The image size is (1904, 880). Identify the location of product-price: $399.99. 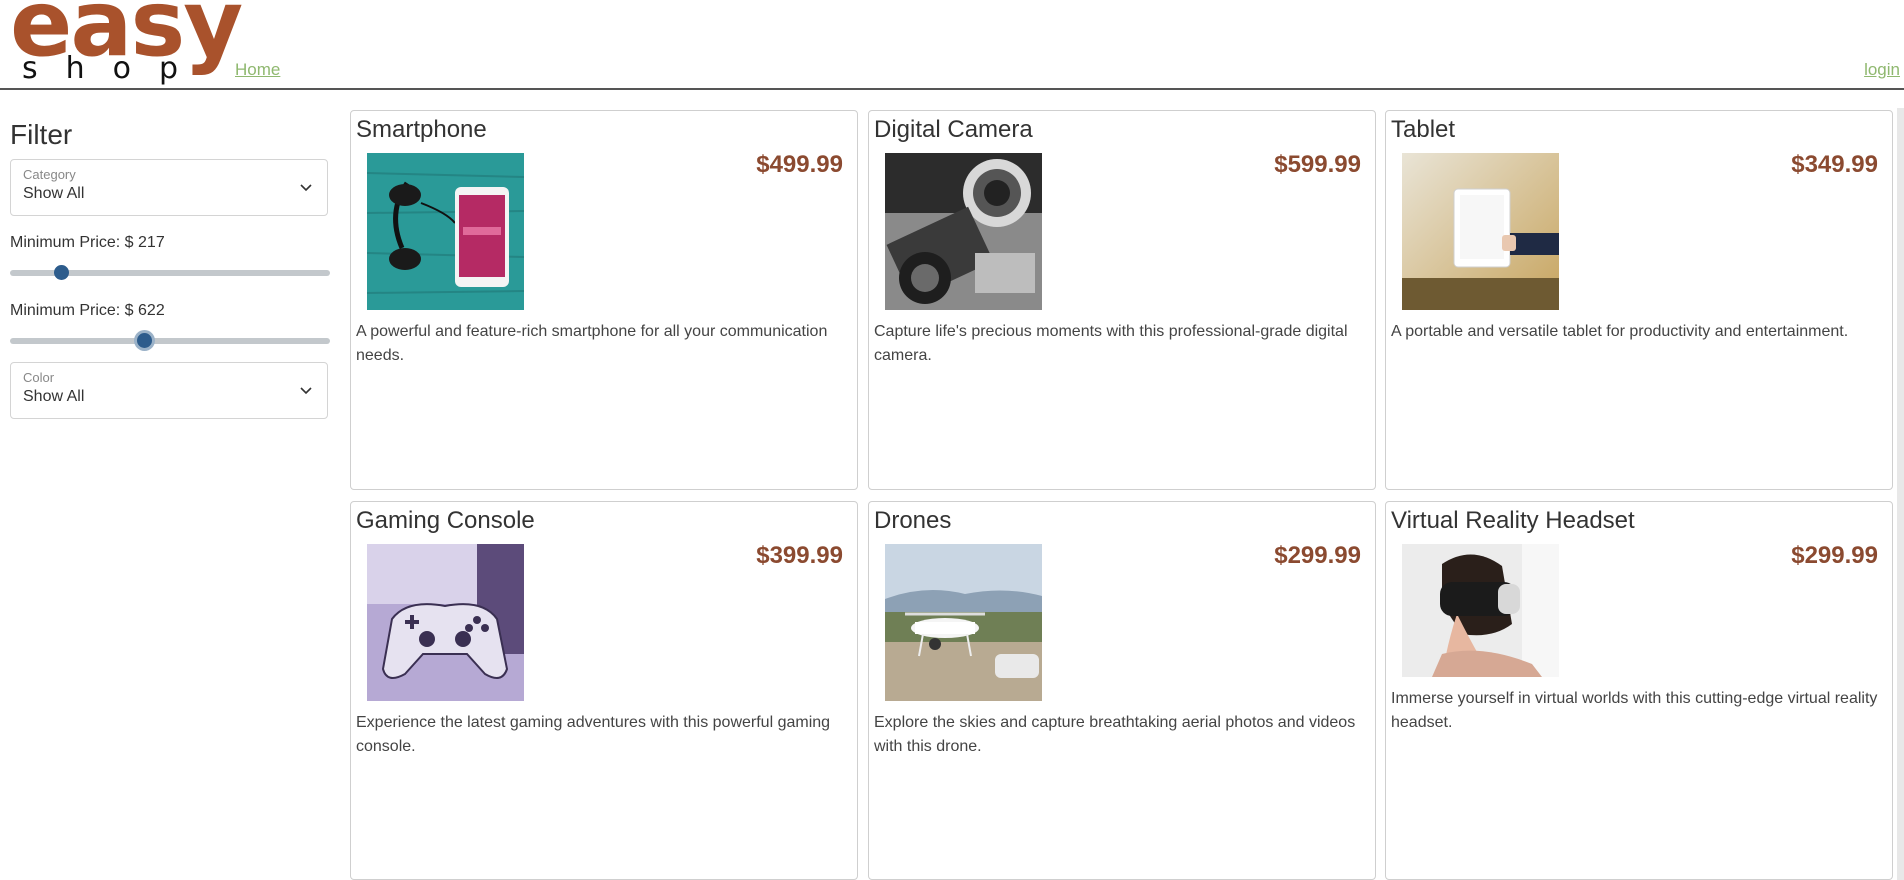
(799, 555).